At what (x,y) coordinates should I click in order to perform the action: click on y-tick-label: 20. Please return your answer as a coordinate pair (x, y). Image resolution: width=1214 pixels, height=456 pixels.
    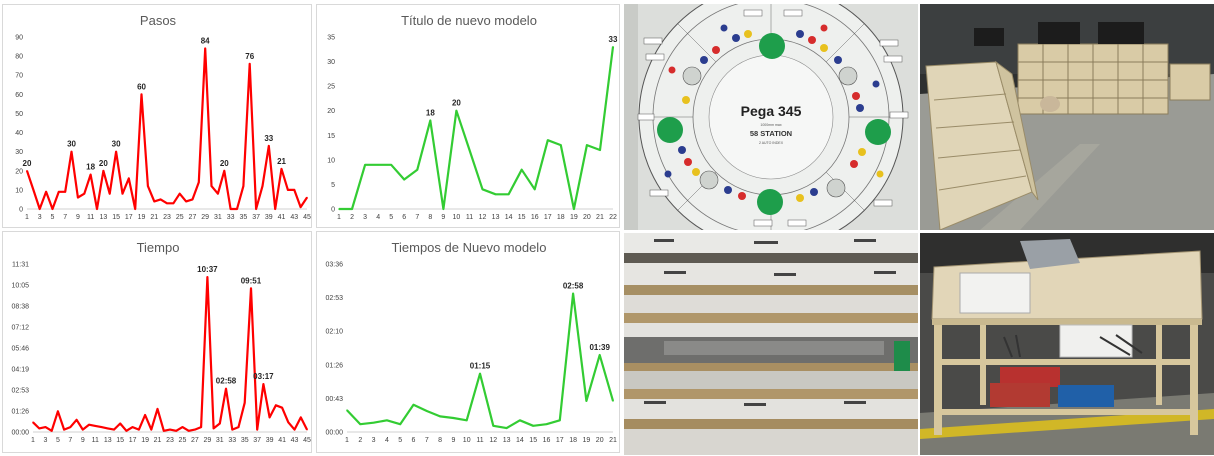
    Looking at the image, I should click on (331, 111).